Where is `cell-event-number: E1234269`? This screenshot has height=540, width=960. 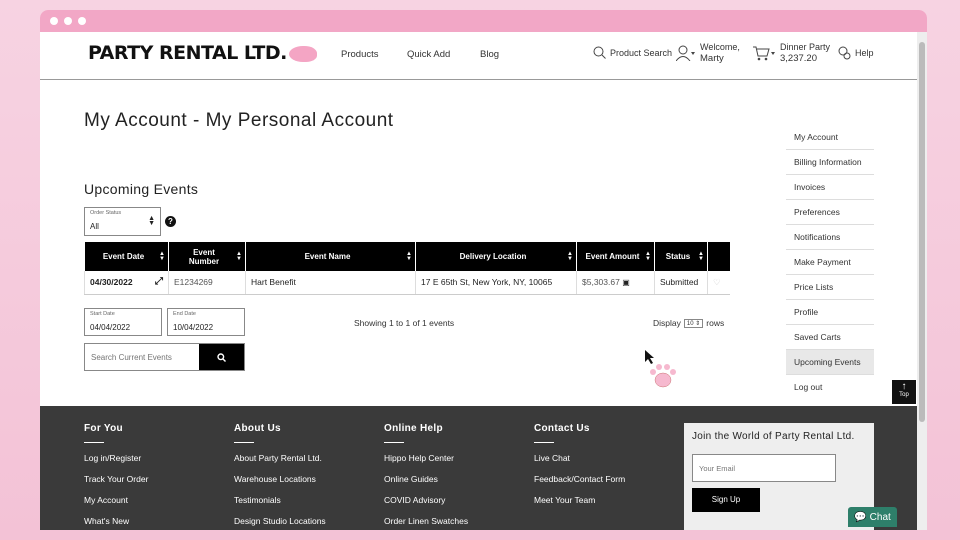 cell-event-number: E1234269 is located at coordinates (207, 283).